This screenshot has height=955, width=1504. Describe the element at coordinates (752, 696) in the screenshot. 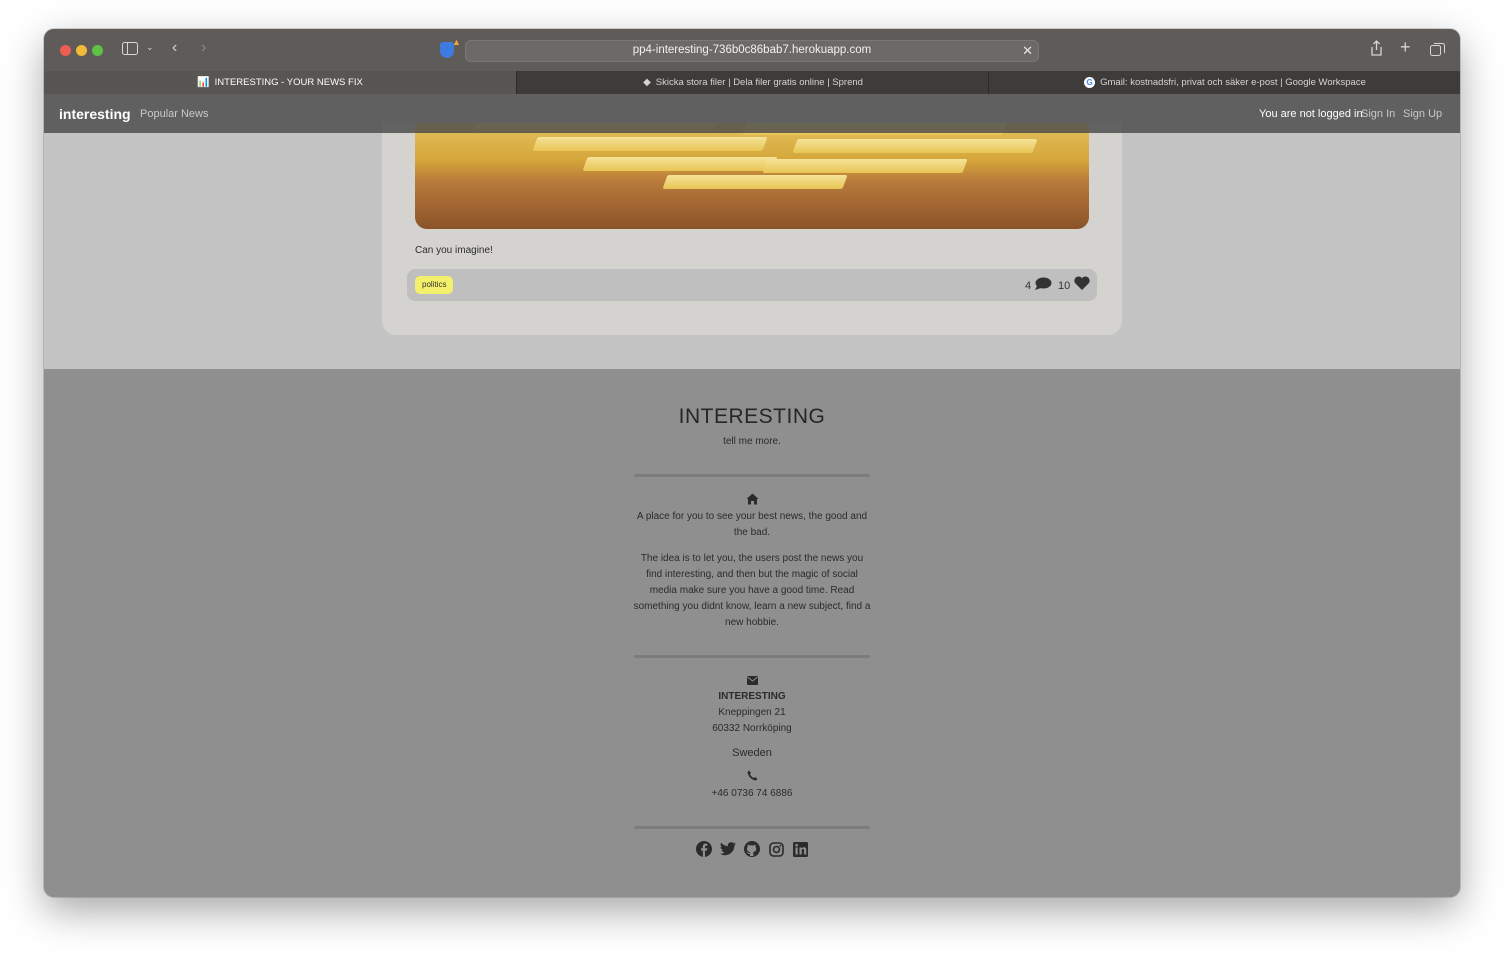

I see `contact-name: INTERESTING` at that location.